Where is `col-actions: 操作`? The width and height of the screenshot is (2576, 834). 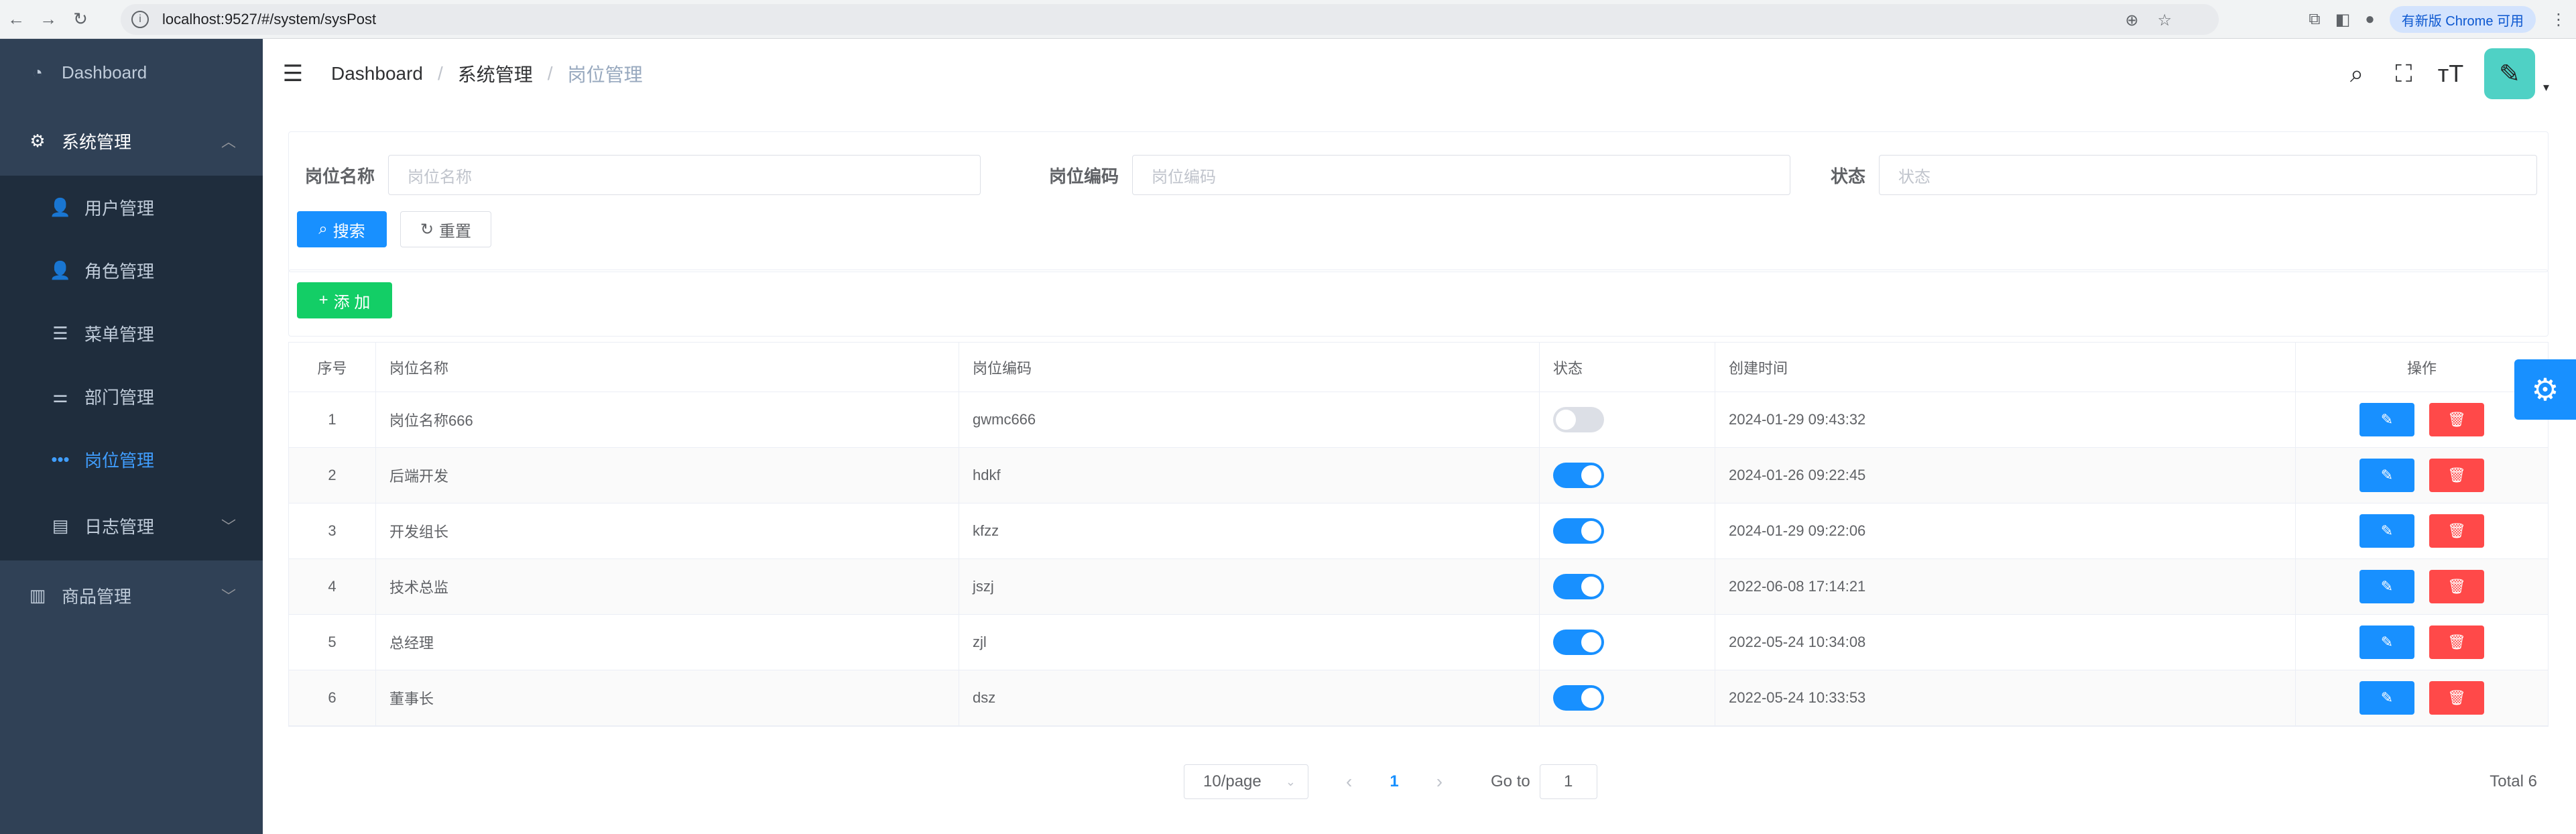
col-actions: 操作 is located at coordinates (2422, 368).